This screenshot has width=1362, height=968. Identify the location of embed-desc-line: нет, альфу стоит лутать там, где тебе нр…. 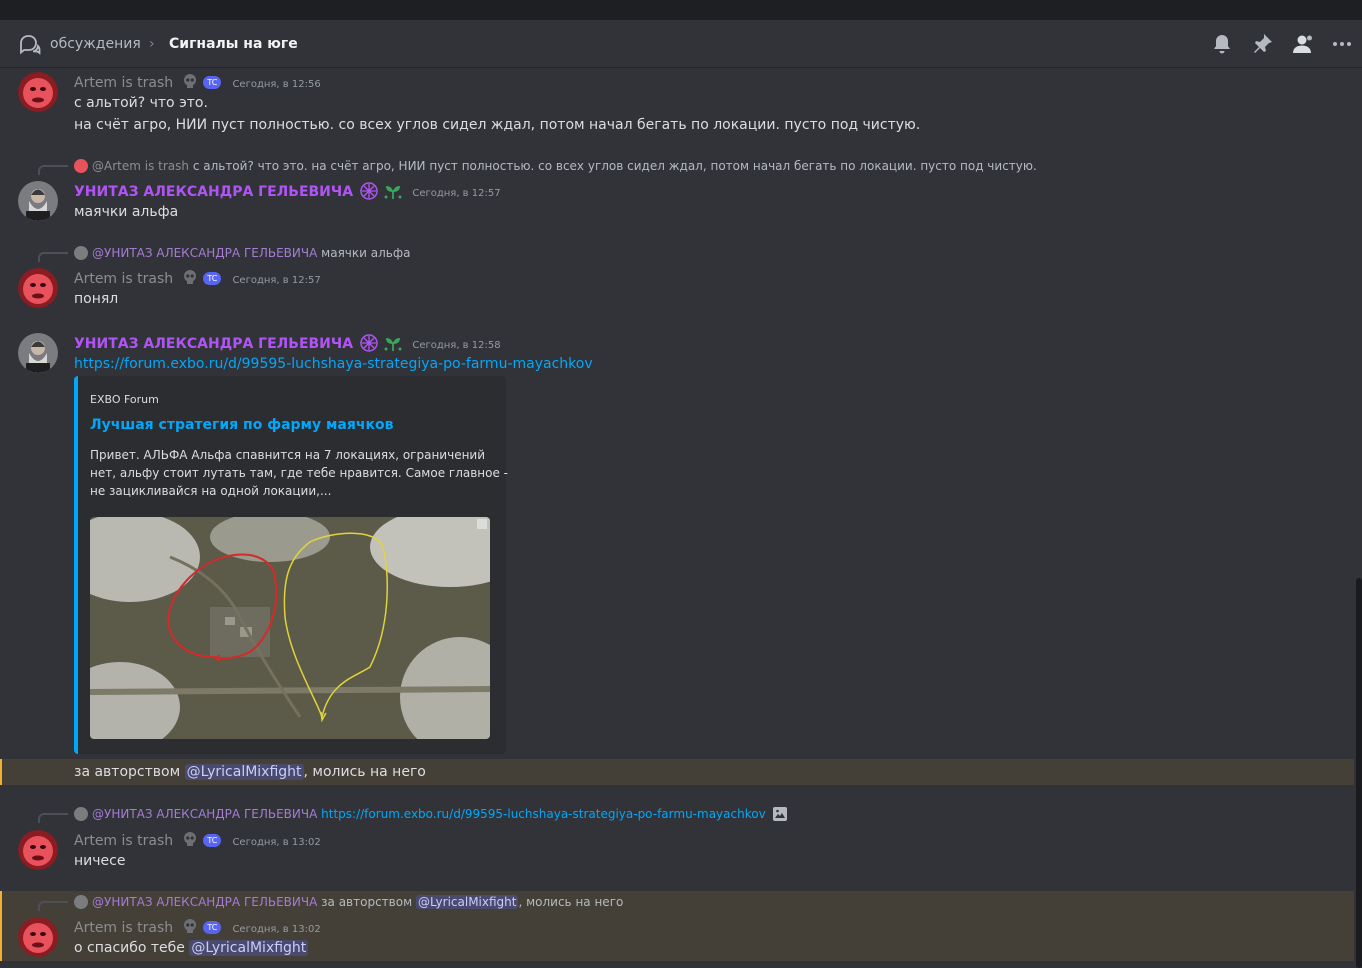
(299, 473).